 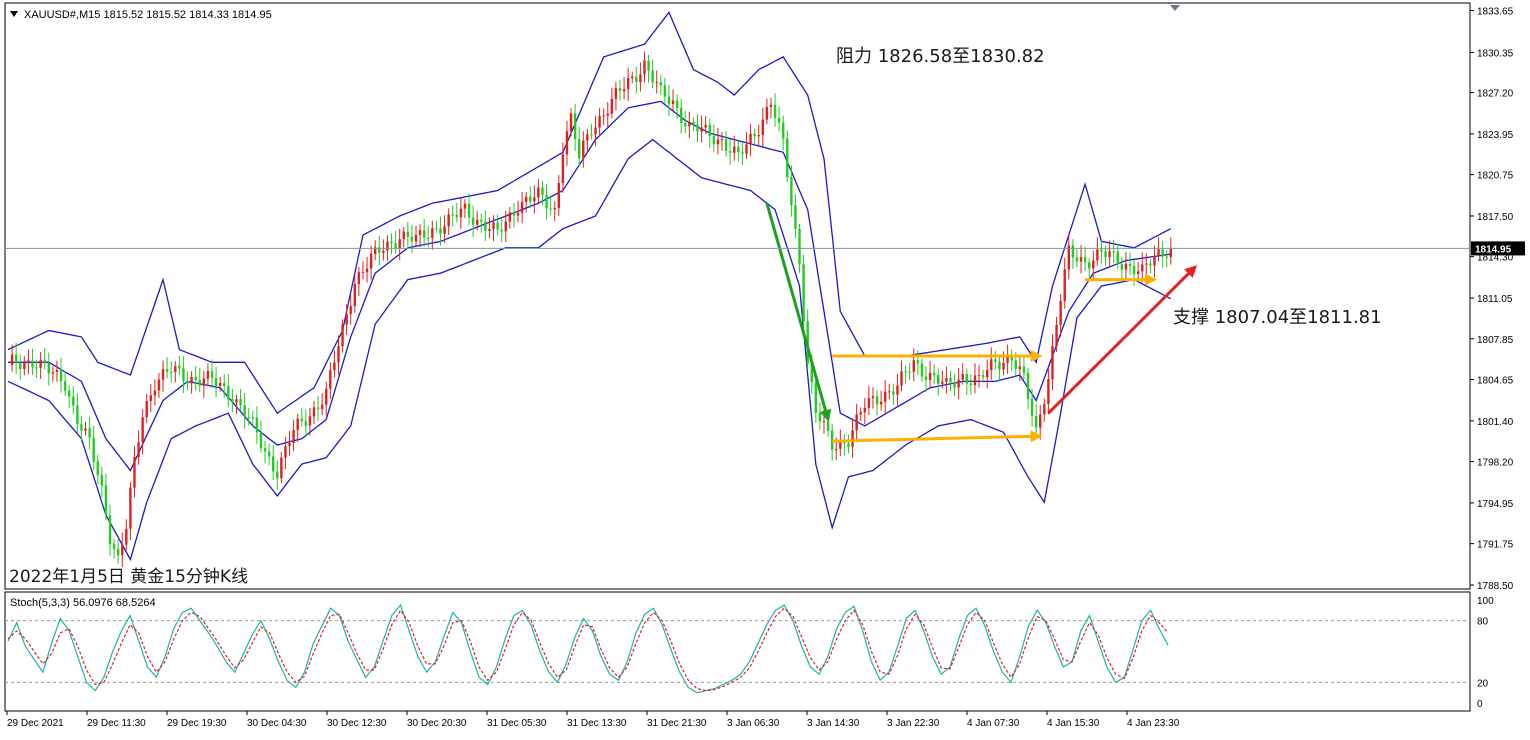 I want to click on chart-caption: 2022年1月5日 黄金15分钟K线, so click(x=128, y=577).